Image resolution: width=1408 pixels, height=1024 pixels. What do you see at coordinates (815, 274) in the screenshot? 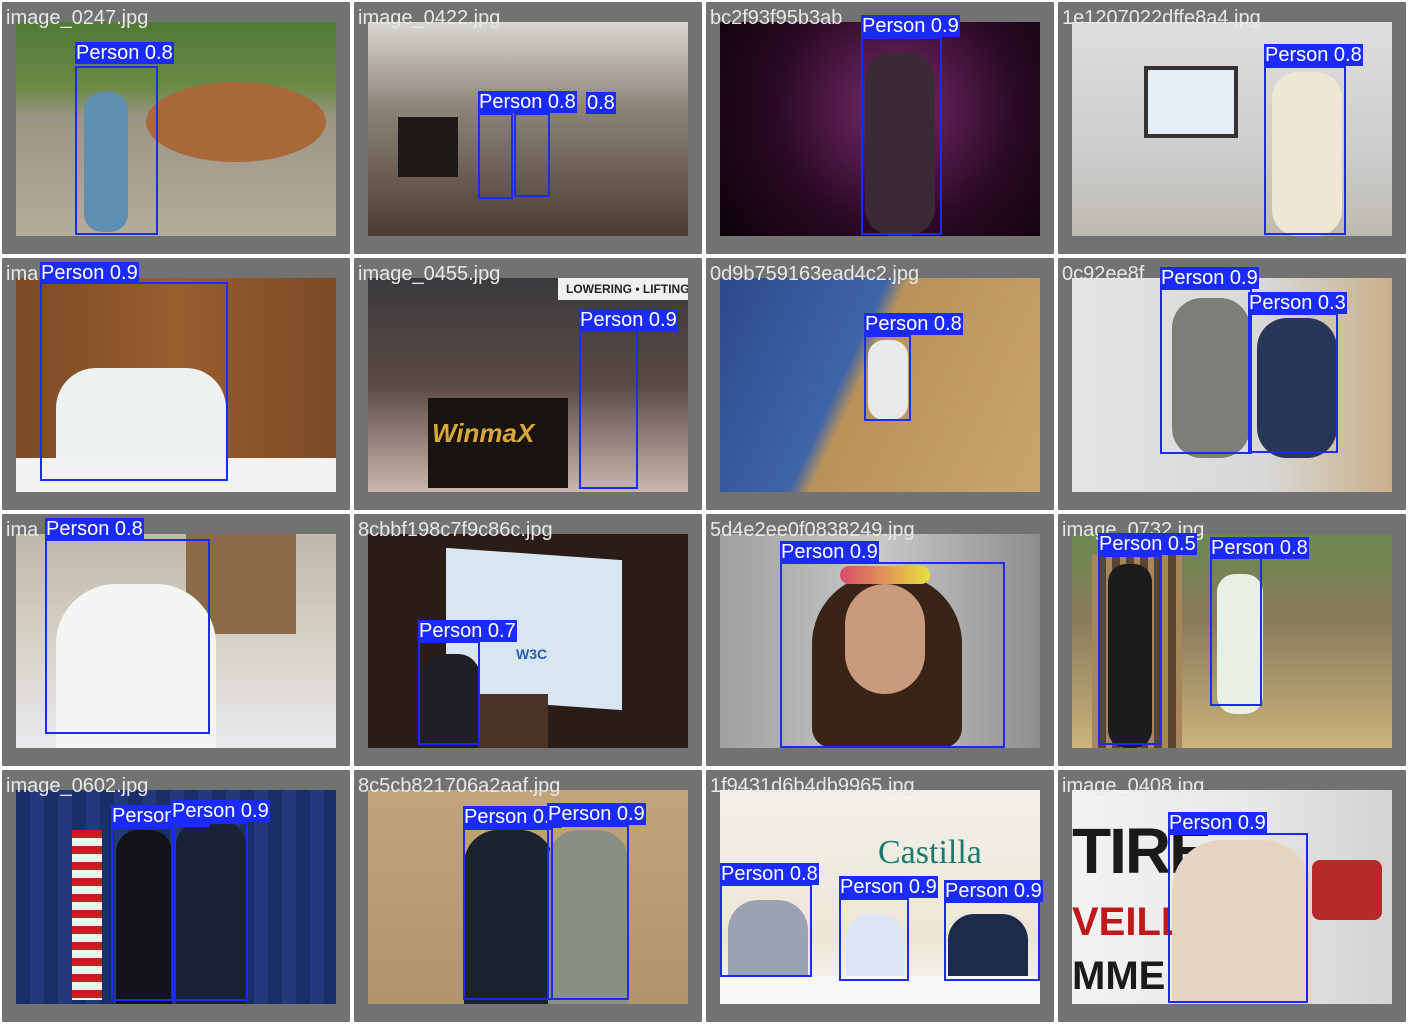
I see `tile-7-filename: 0d9b759163ead4c2.jpg` at bounding box center [815, 274].